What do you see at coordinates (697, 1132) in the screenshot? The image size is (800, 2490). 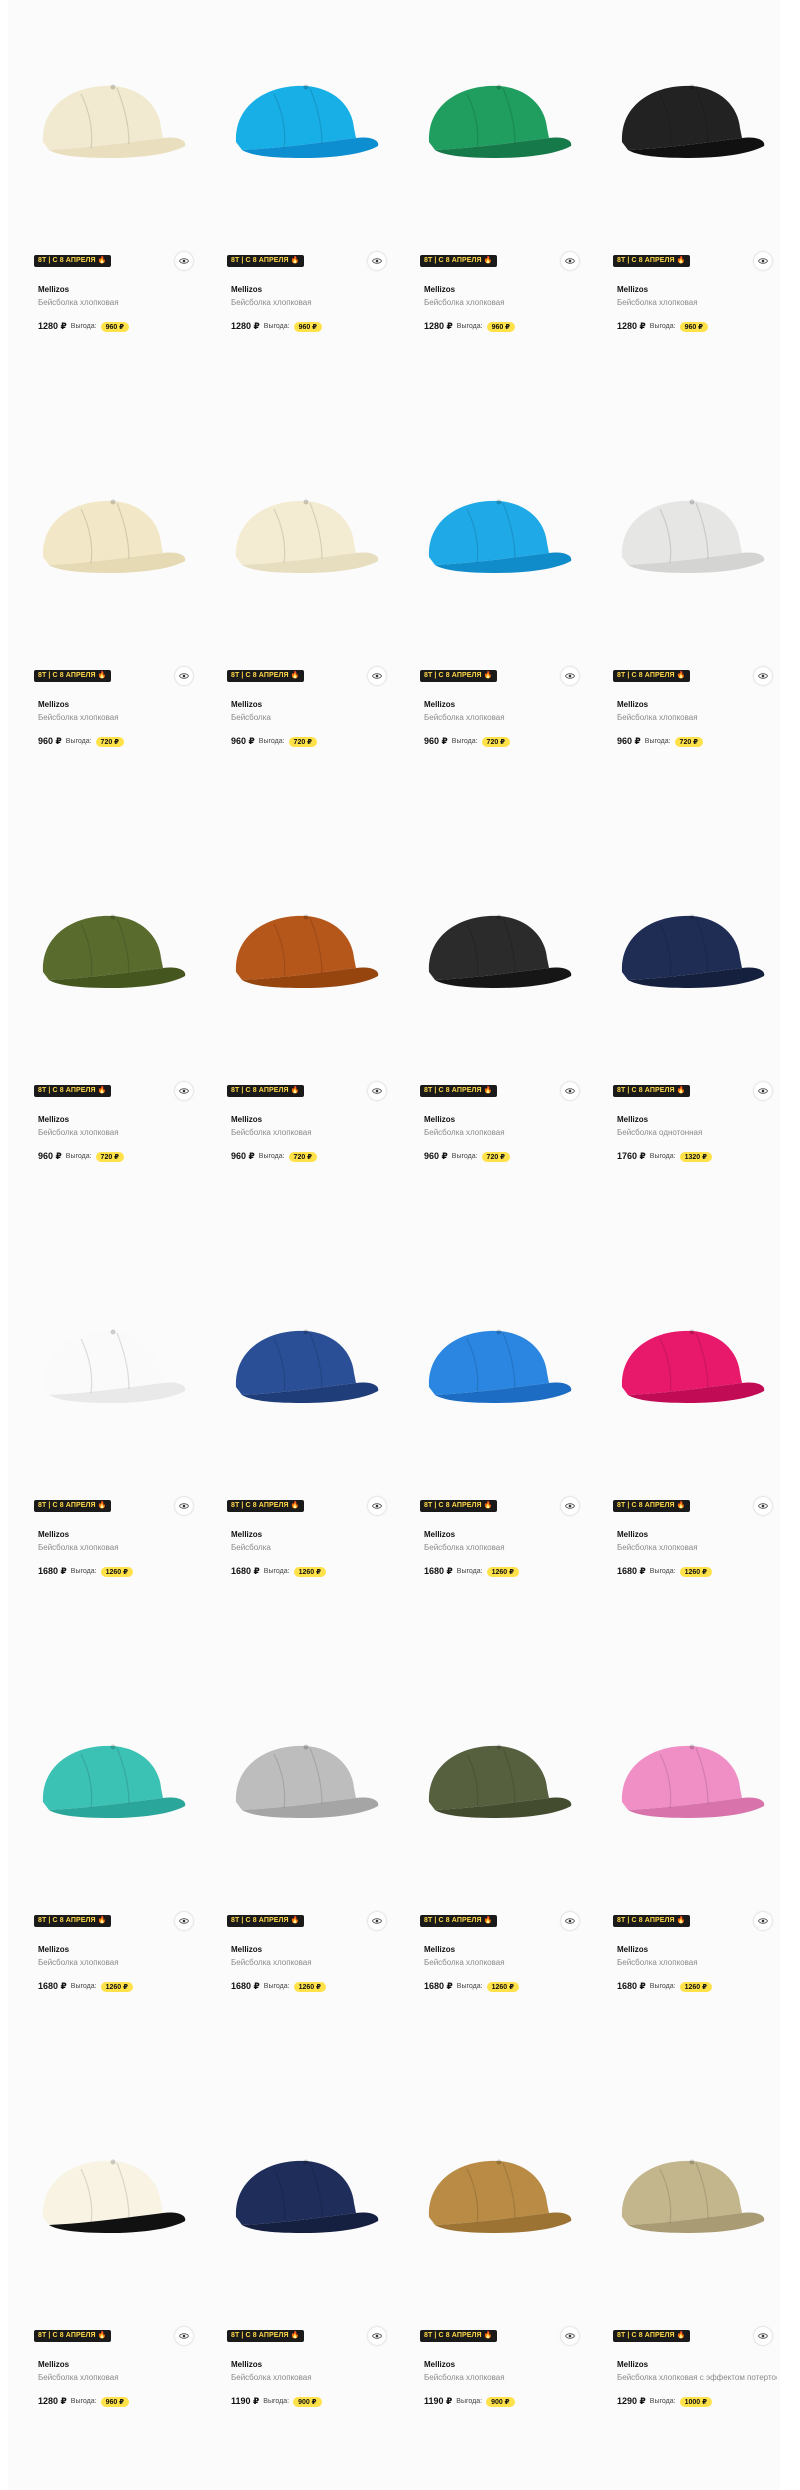 I see `product-title: Бейсболка однотонная` at bounding box center [697, 1132].